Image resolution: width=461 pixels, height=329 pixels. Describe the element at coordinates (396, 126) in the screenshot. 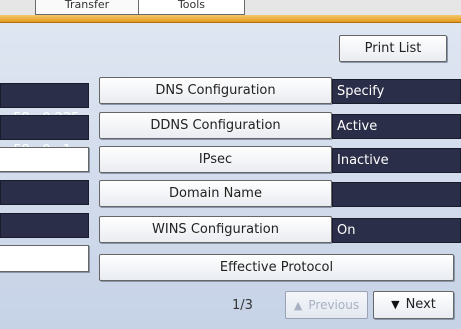

I see `ddns-configuration-value: Active` at that location.